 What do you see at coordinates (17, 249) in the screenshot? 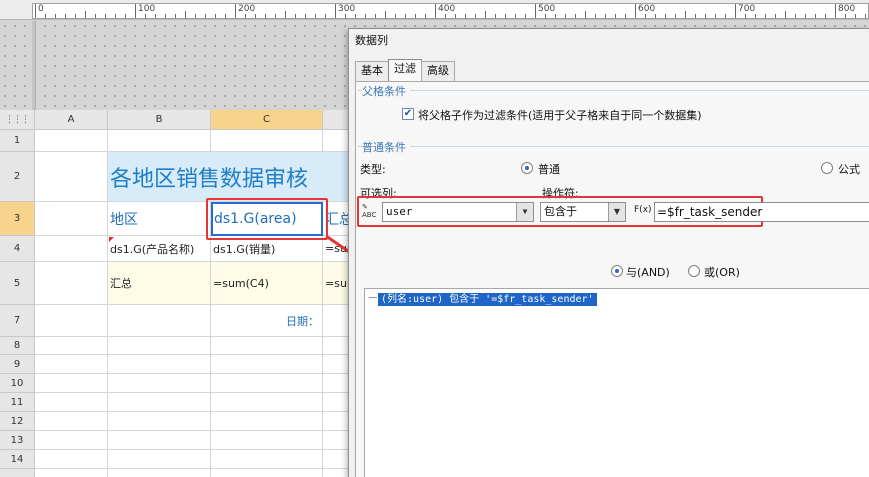
I see `row-header-4: 4` at bounding box center [17, 249].